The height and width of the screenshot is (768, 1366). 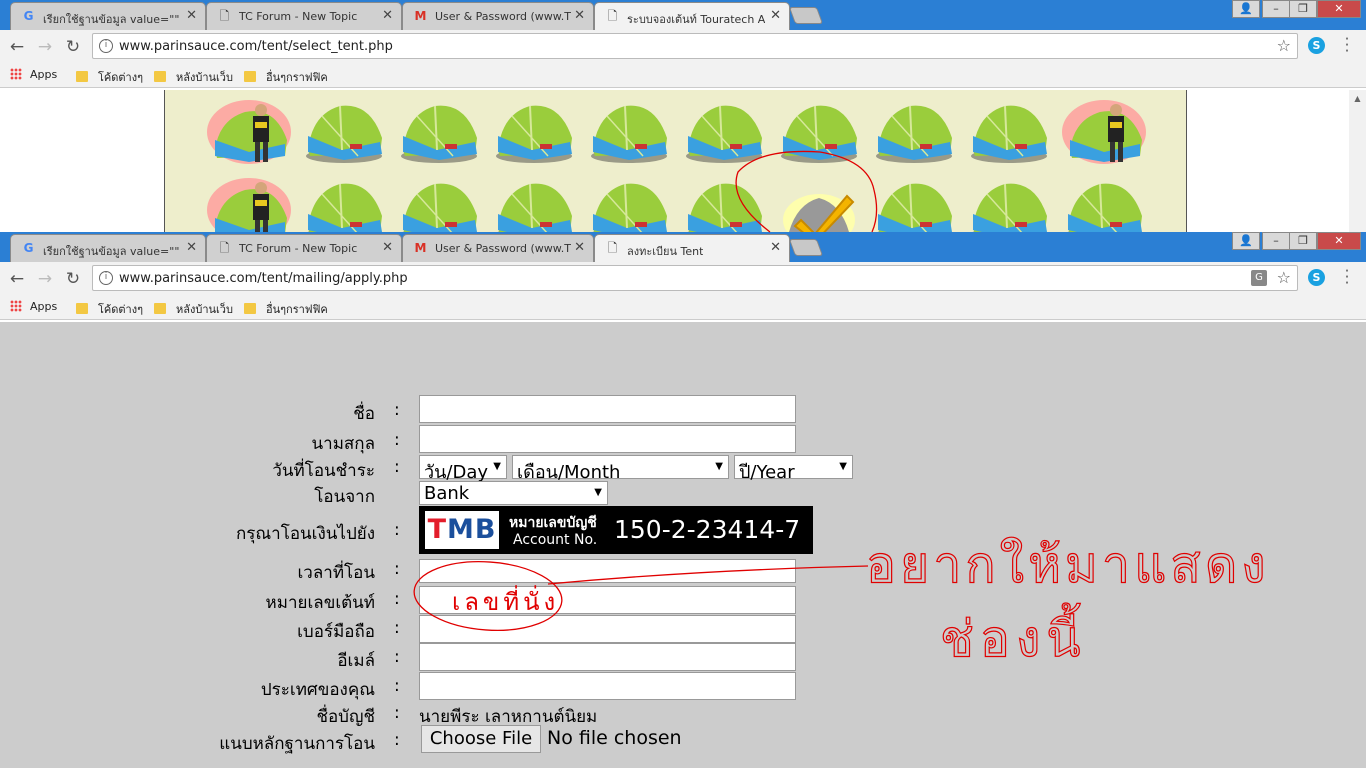 I want to click on month-select: เดือน/Month ▼, so click(x=620, y=469).